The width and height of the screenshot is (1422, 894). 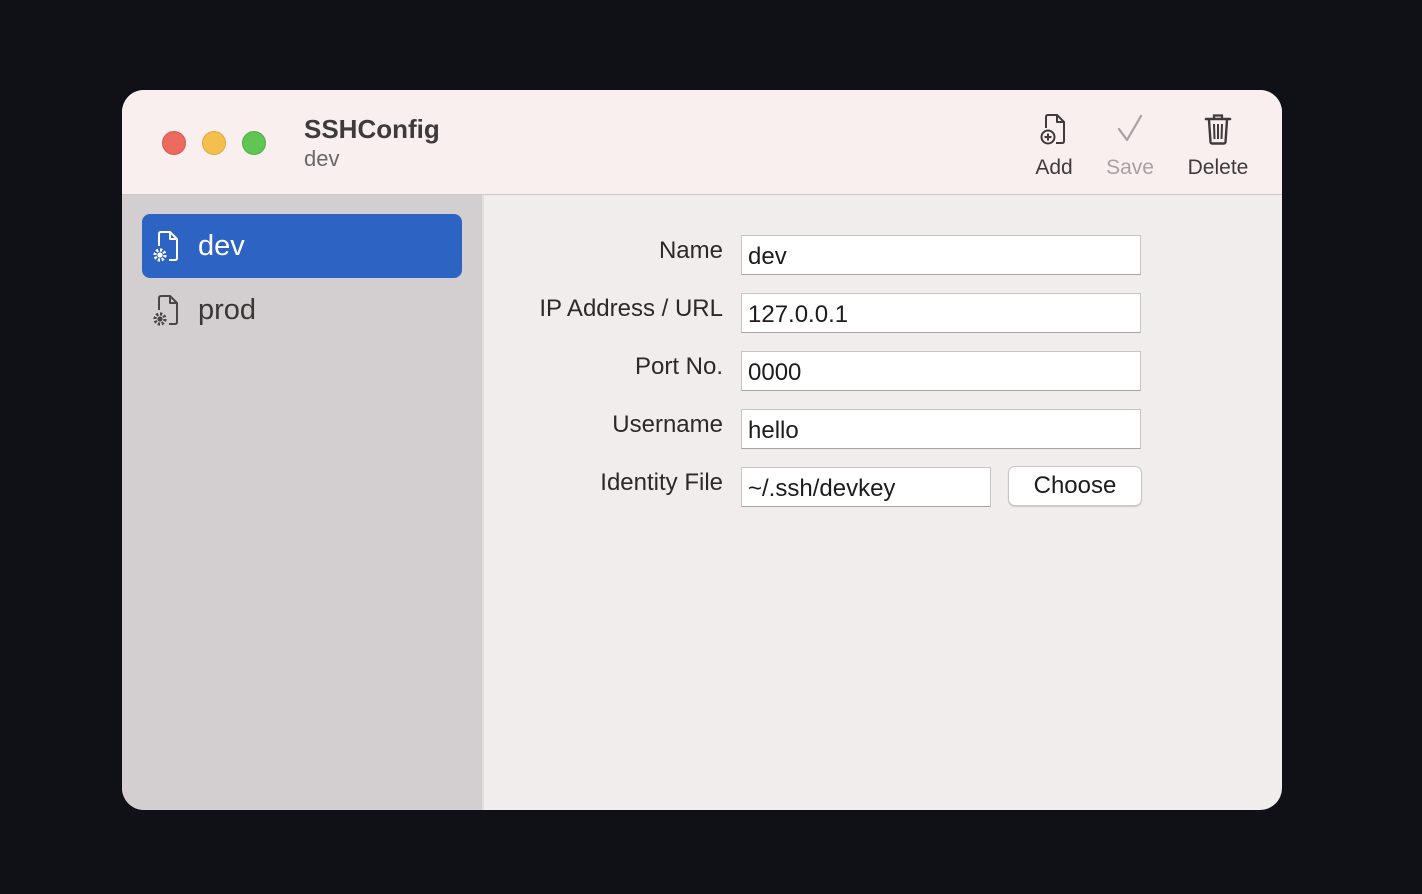 I want to click on delete-button: Delete, so click(x=1218, y=150).